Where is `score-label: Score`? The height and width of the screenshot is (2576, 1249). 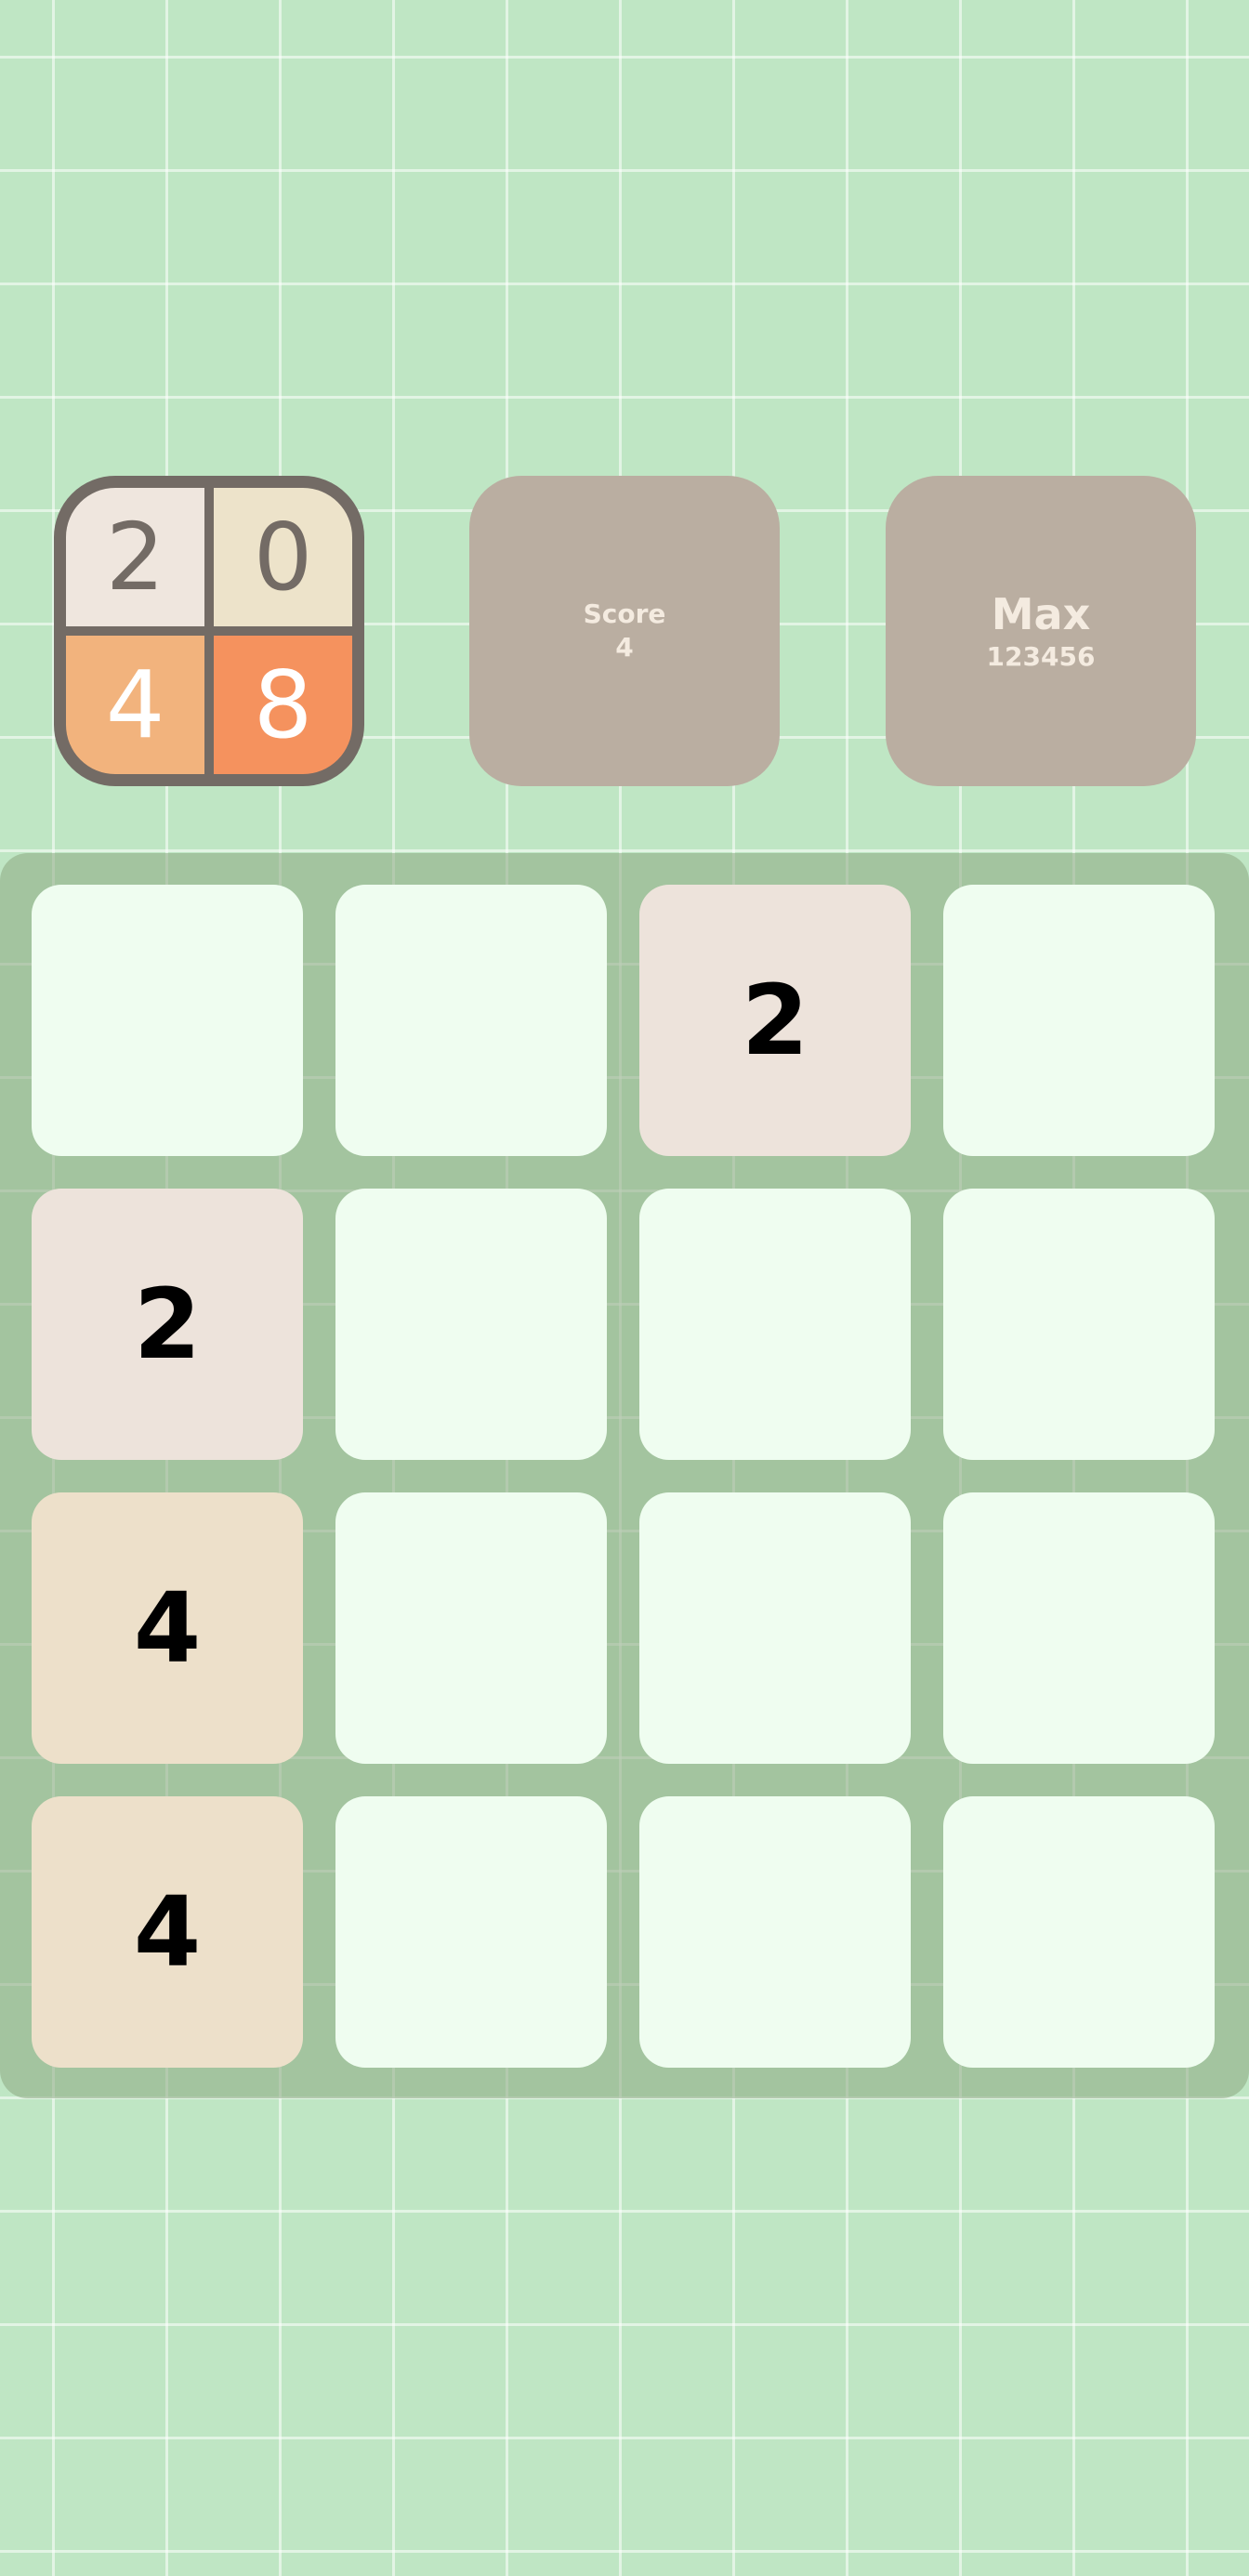 score-label: Score is located at coordinates (624, 613).